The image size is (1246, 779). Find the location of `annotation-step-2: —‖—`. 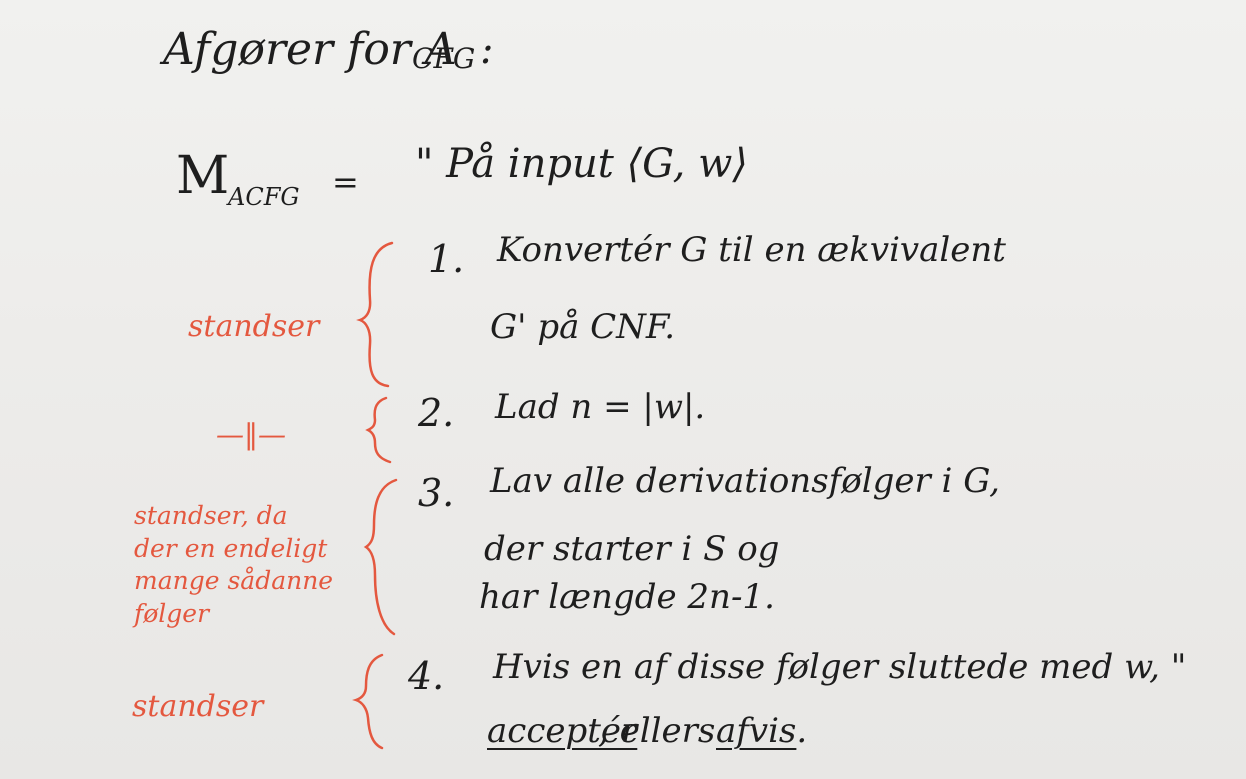

annotation-step-2: —‖— is located at coordinates (251, 434).